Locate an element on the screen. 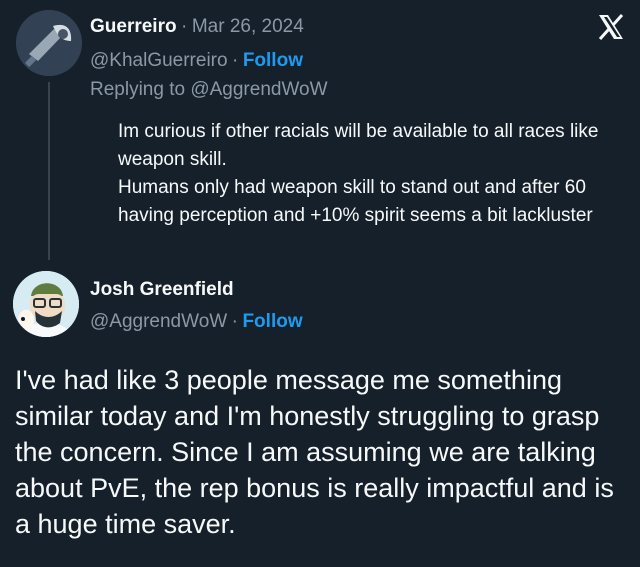 This screenshot has height=567, width=640. main-handle-row: @AggrendWoW · Follow is located at coordinates (196, 322).